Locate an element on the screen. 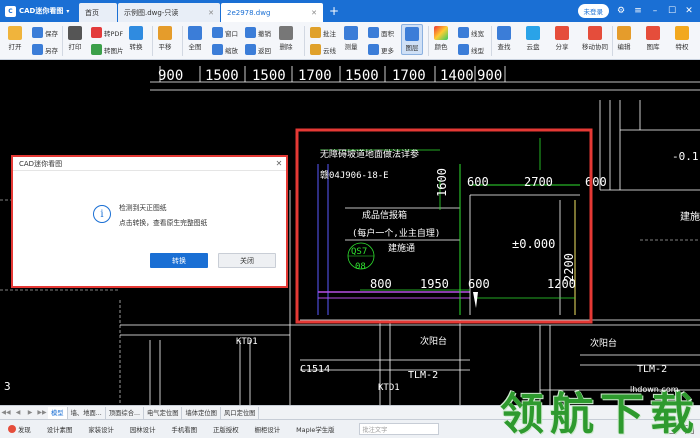 The height and width of the screenshot is (438, 700). save-button: 保存 is located at coordinates (45, 32).